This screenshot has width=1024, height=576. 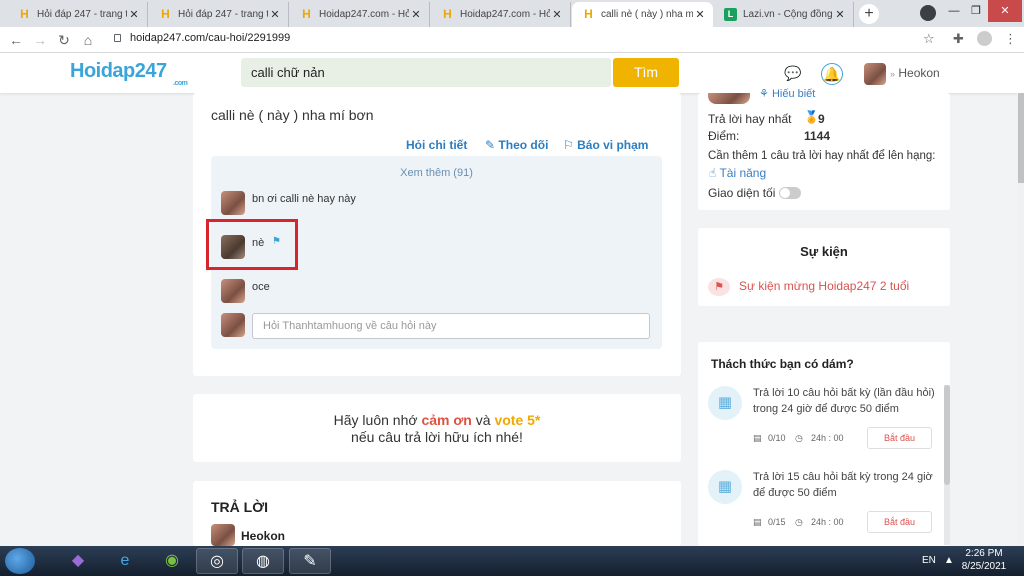 What do you see at coordinates (832, 74) in the screenshot?
I see `notification-bell-icon: 🔔` at bounding box center [832, 74].